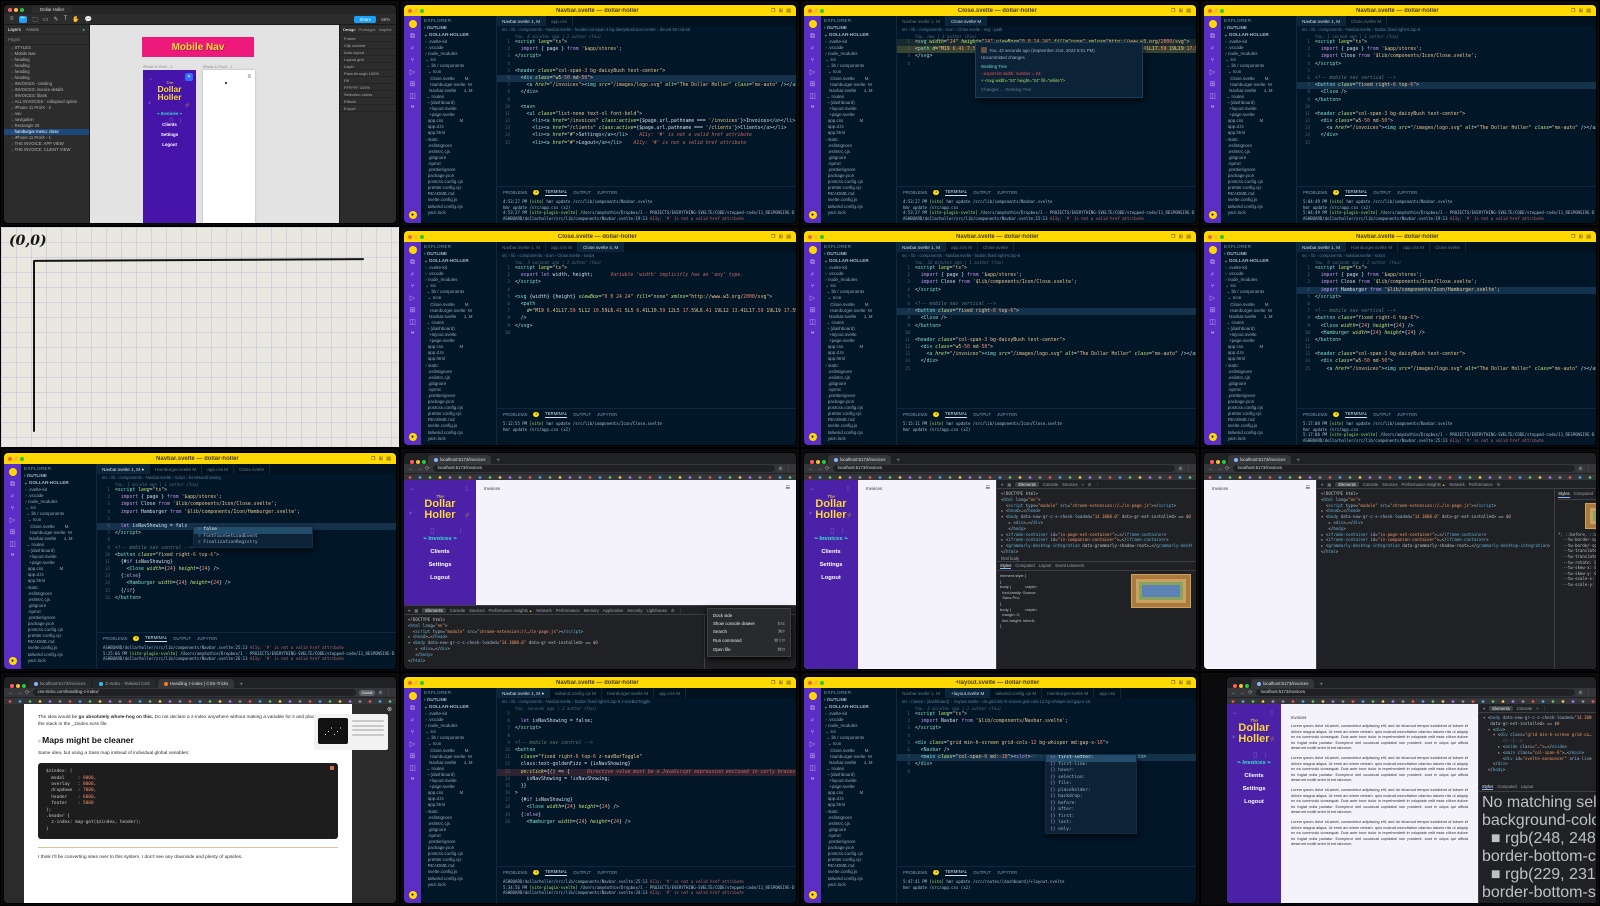  What do you see at coordinates (253, 543) in the screenshot?
I see `autocomplete-item: FinalizationRegistry` at bounding box center [253, 543].